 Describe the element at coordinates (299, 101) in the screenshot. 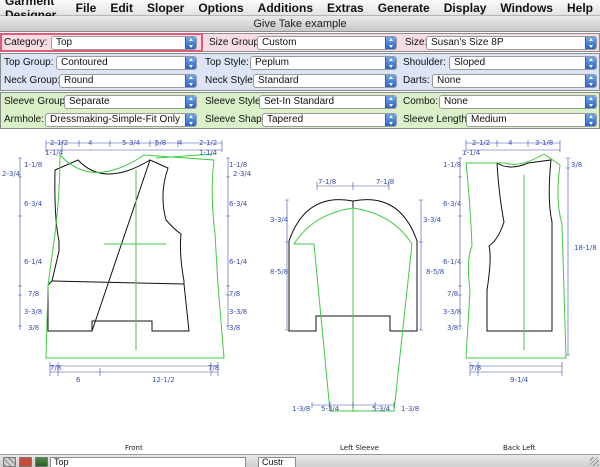

I see `sleeve-style-value: Set-In Standard` at that location.